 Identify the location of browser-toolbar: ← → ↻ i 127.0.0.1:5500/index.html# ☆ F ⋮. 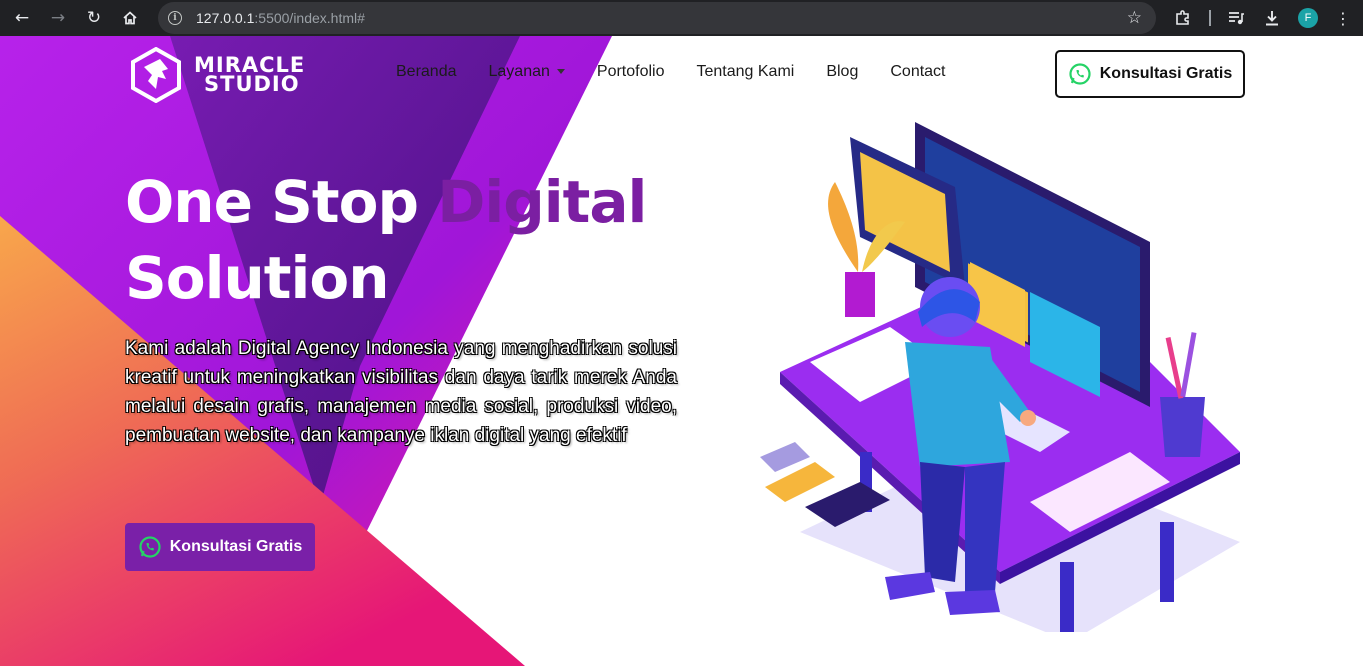
(681, 18).